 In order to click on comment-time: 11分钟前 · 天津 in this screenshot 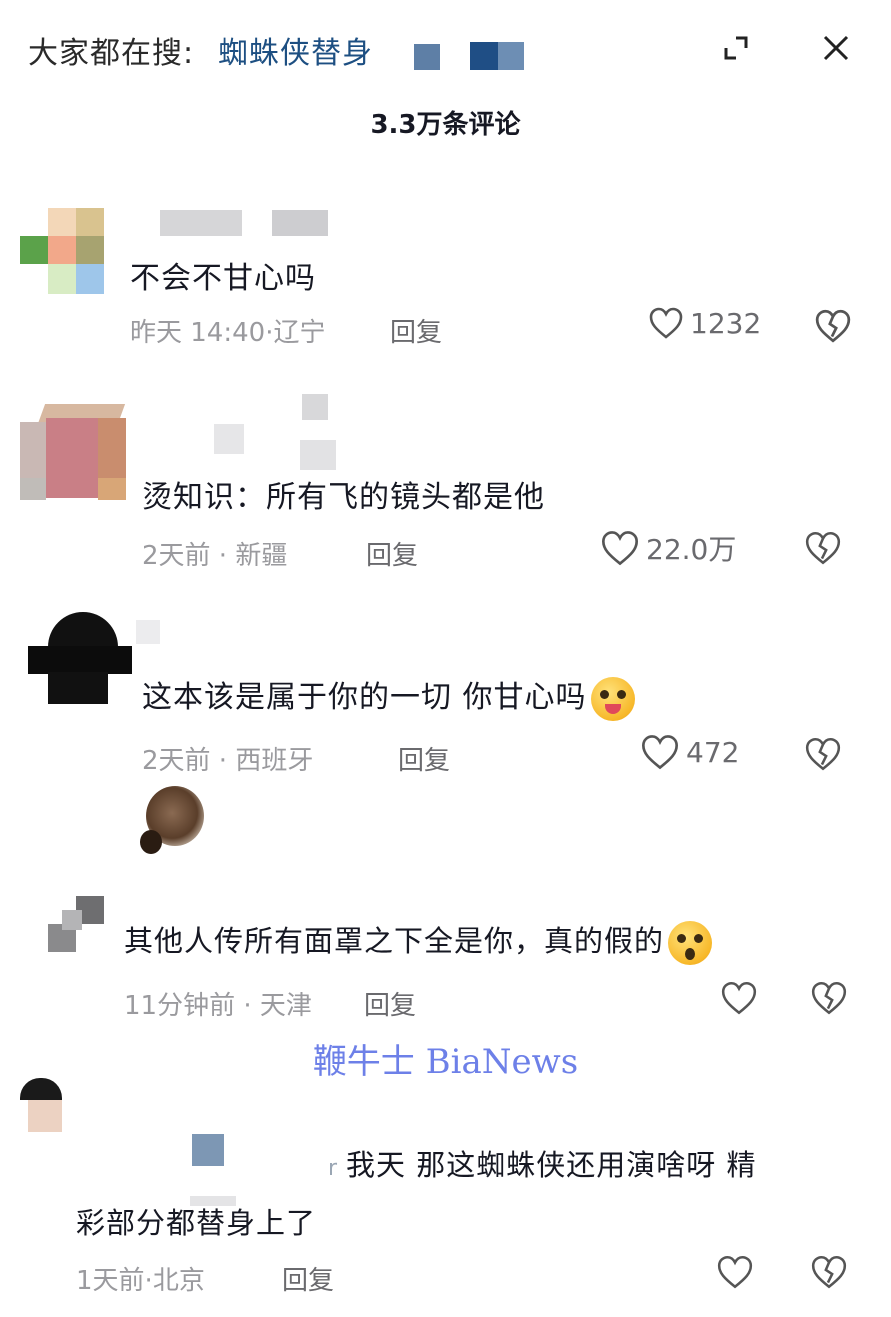, I will do `click(218, 1006)`.